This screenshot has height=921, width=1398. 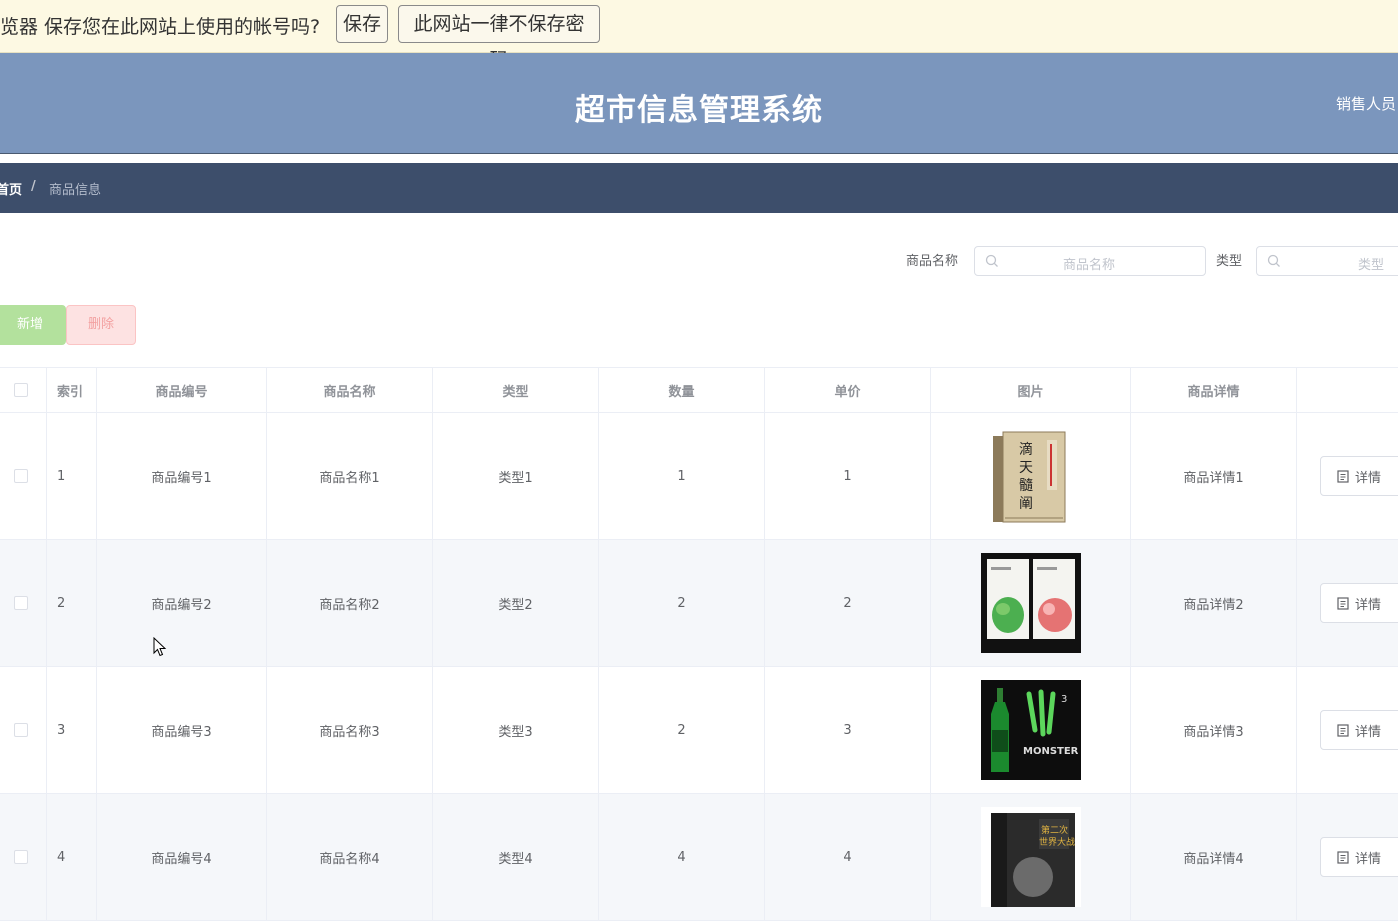 What do you see at coordinates (350, 730) in the screenshot?
I see `product-name: 商品名称3` at bounding box center [350, 730].